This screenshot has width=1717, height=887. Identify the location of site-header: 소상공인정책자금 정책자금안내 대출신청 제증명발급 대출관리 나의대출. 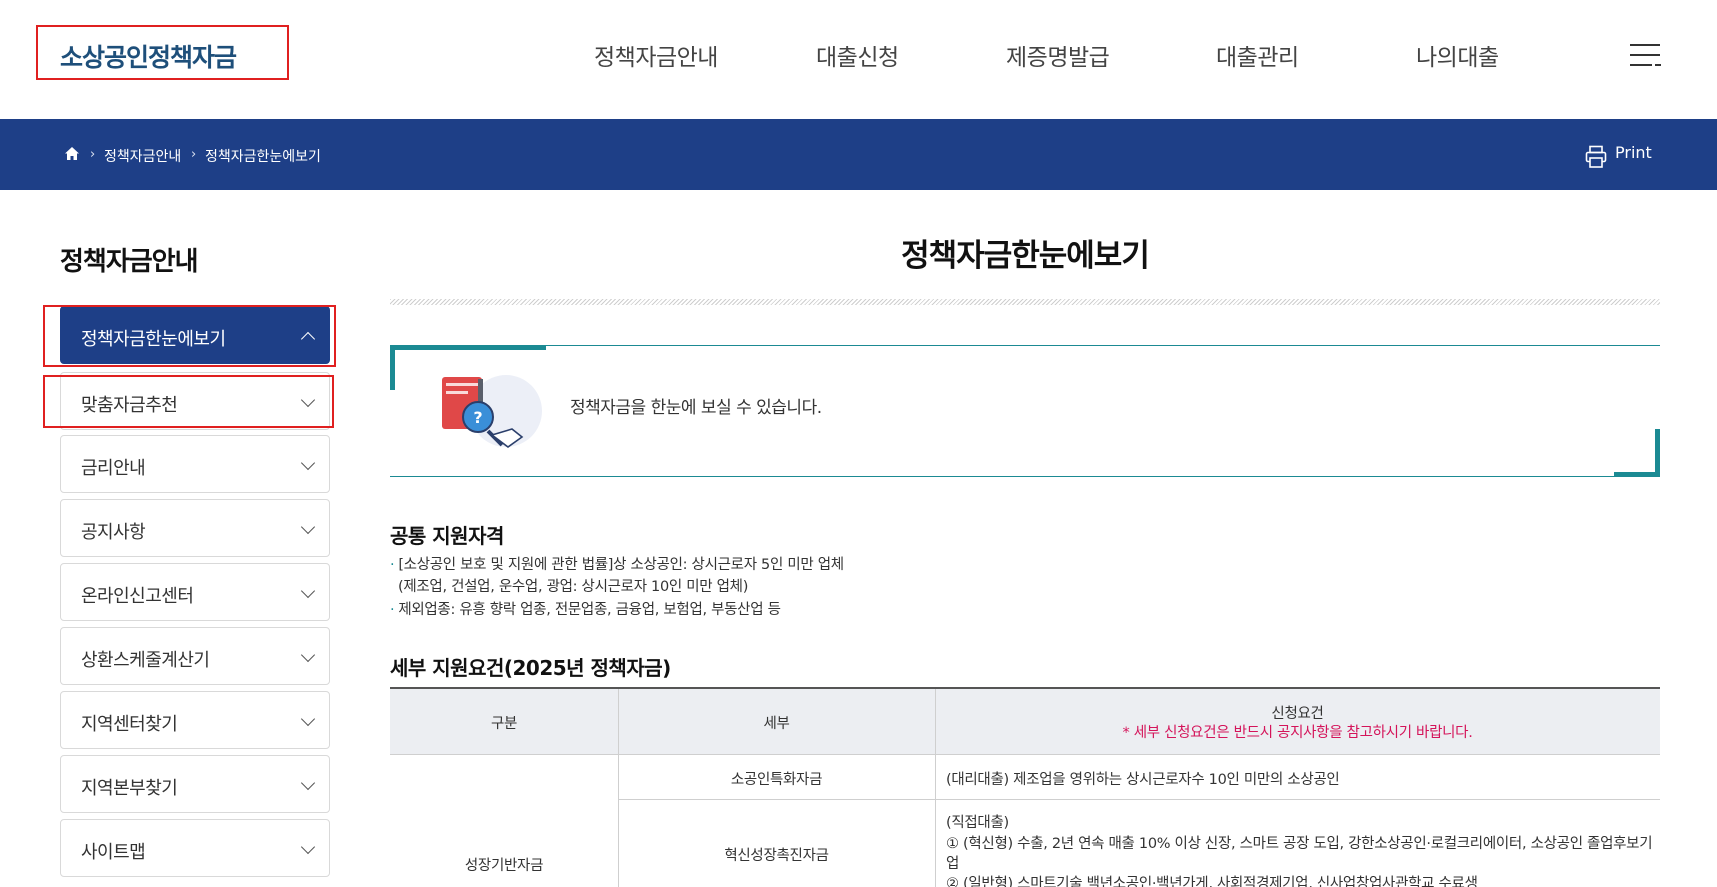
(858, 59).